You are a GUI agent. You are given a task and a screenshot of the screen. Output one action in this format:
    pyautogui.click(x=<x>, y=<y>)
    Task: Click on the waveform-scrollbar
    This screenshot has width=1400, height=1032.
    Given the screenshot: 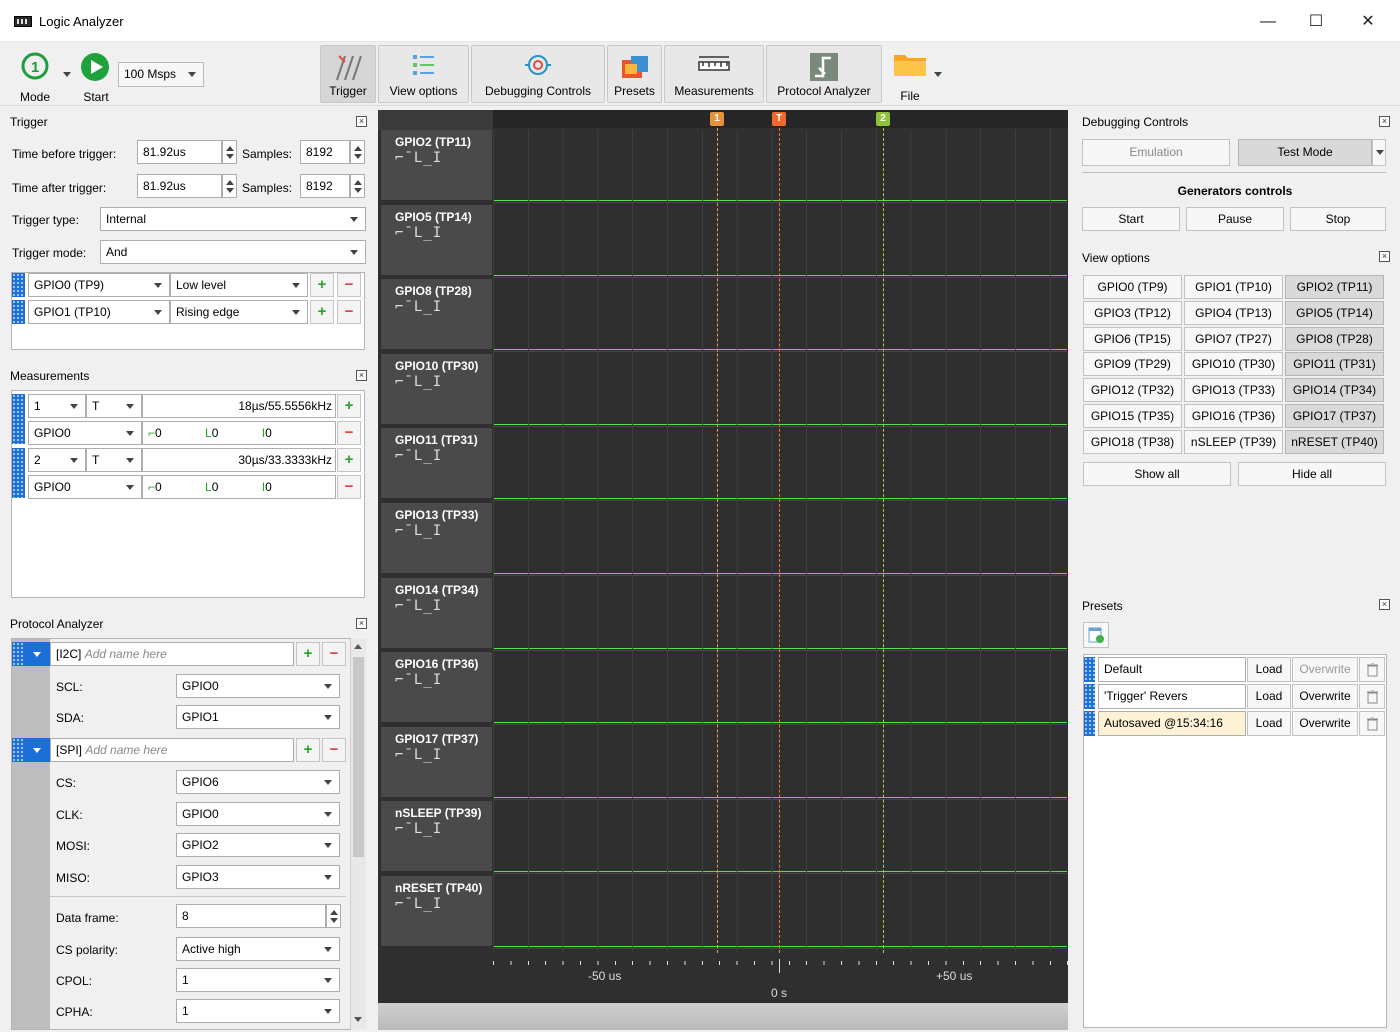 What is the action you would take?
    pyautogui.click(x=723, y=1016)
    